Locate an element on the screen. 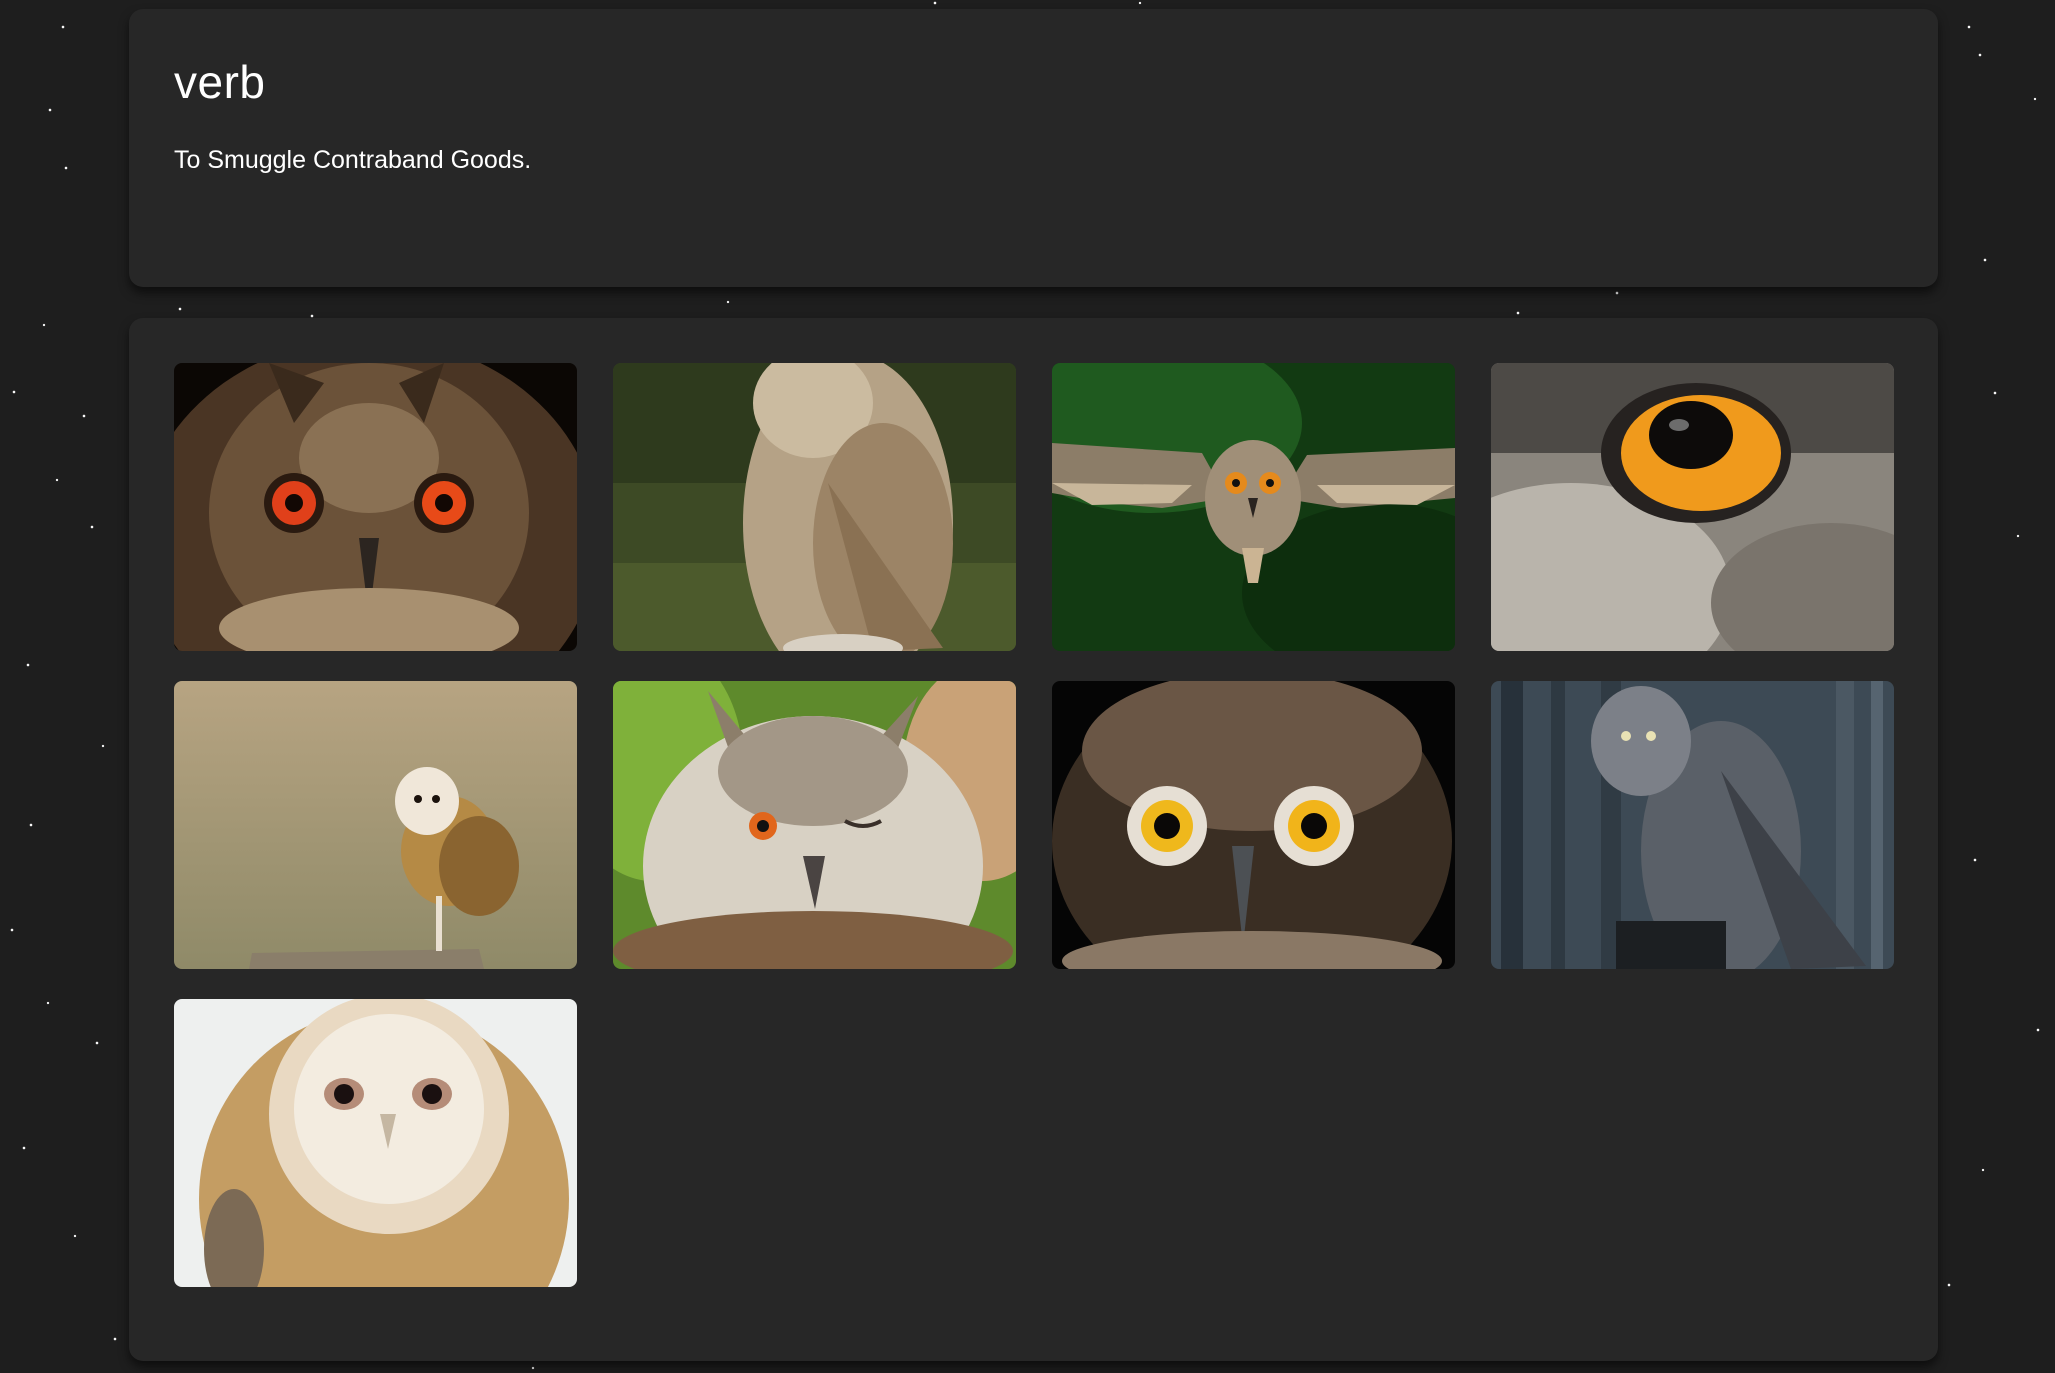  owl-winking-icon is located at coordinates (814, 825).